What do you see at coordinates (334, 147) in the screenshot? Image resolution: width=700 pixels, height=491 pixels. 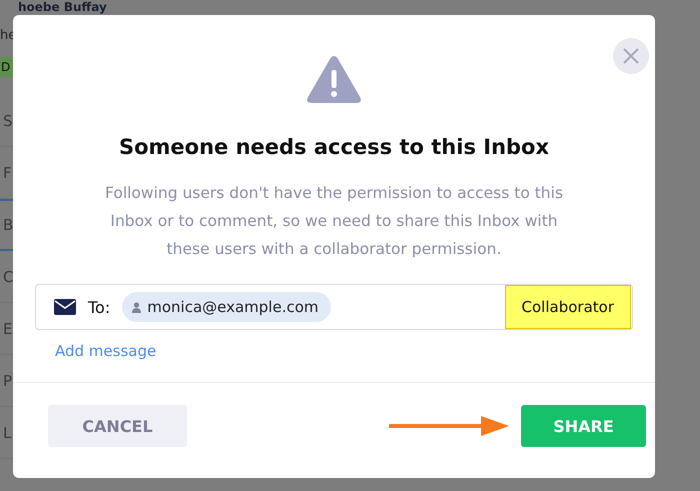 I see `dialog-title: Someone needs access to this Inbox` at bounding box center [334, 147].